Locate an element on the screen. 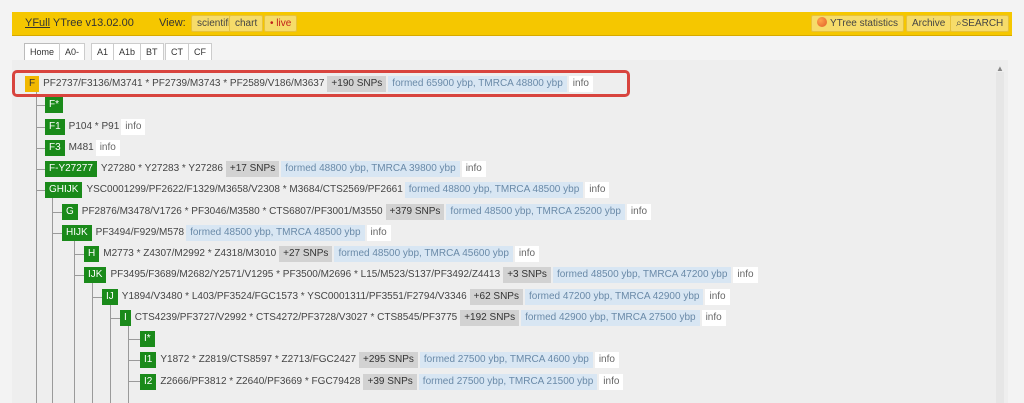  tab-a1: A1 is located at coordinates (103, 51).